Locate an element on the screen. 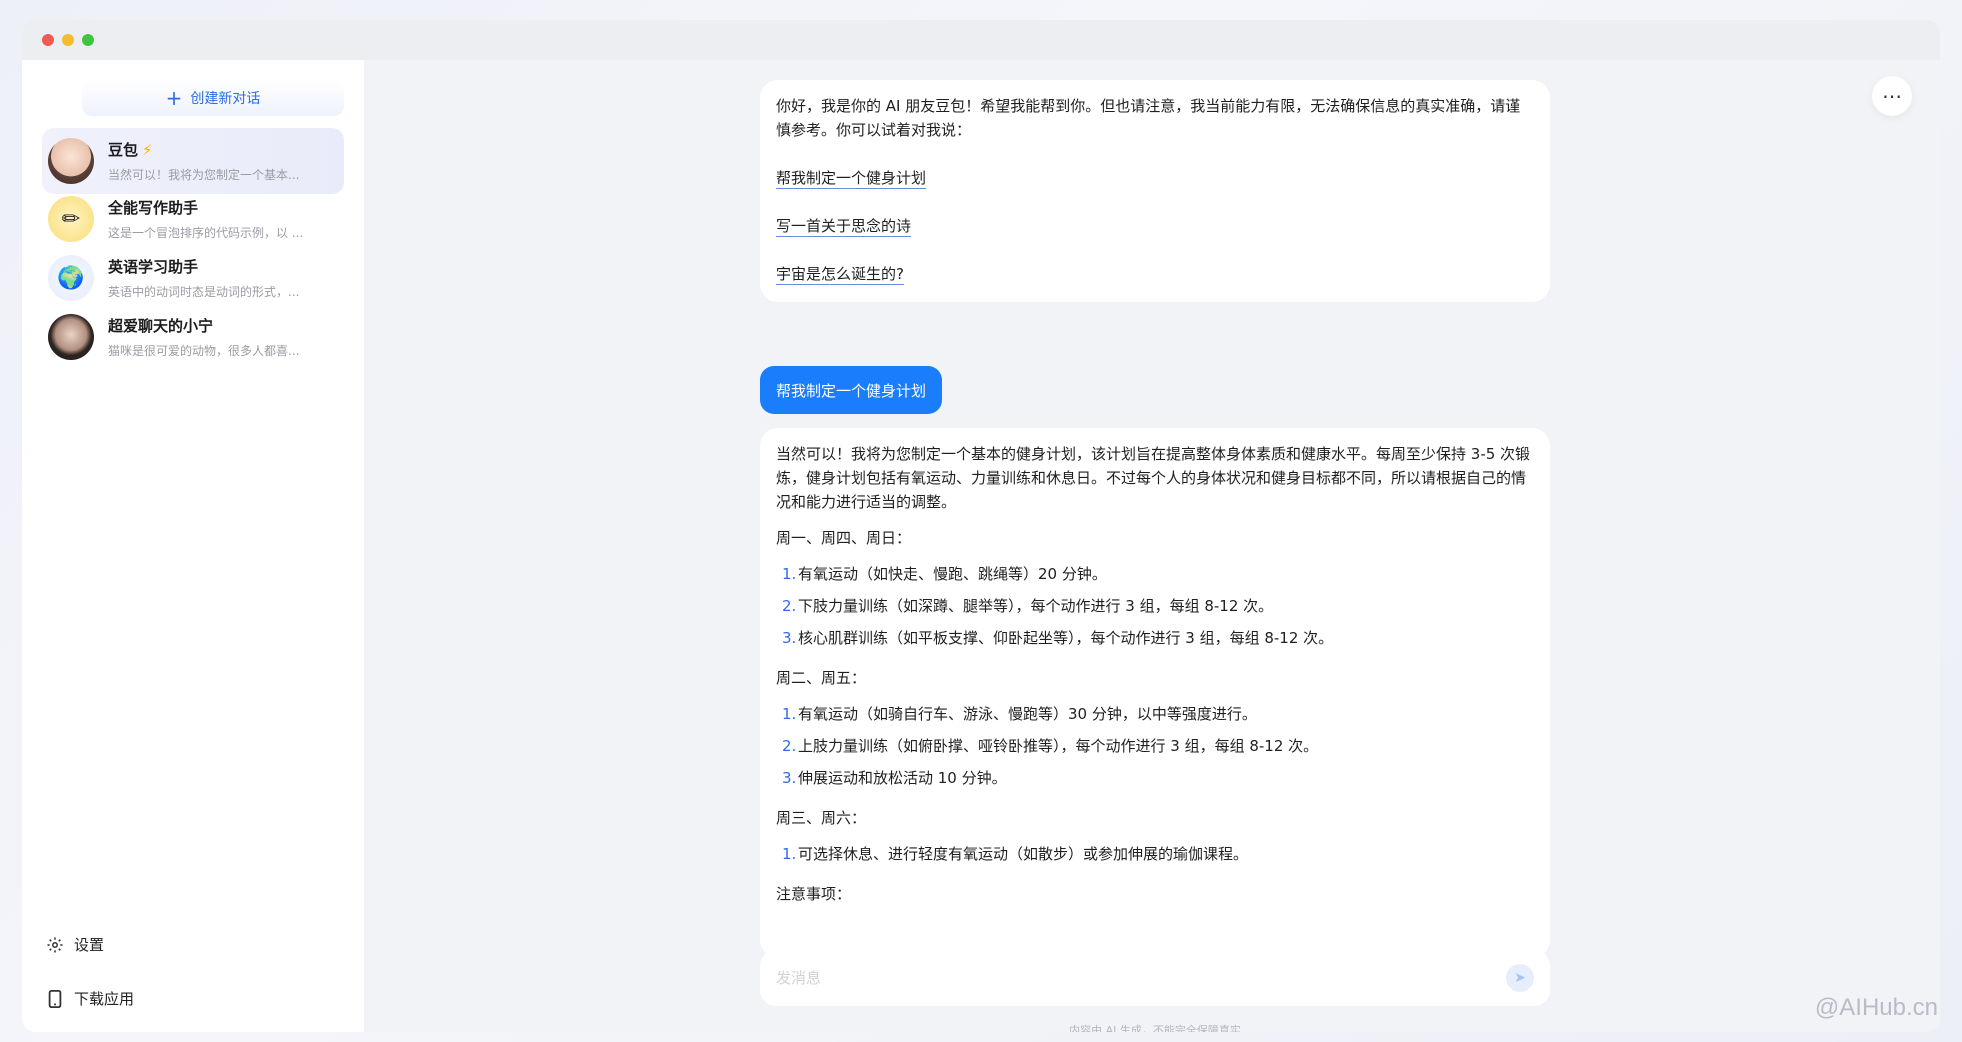 The width and height of the screenshot is (1962, 1042). watermark: @AIHub.cn is located at coordinates (1876, 1007).